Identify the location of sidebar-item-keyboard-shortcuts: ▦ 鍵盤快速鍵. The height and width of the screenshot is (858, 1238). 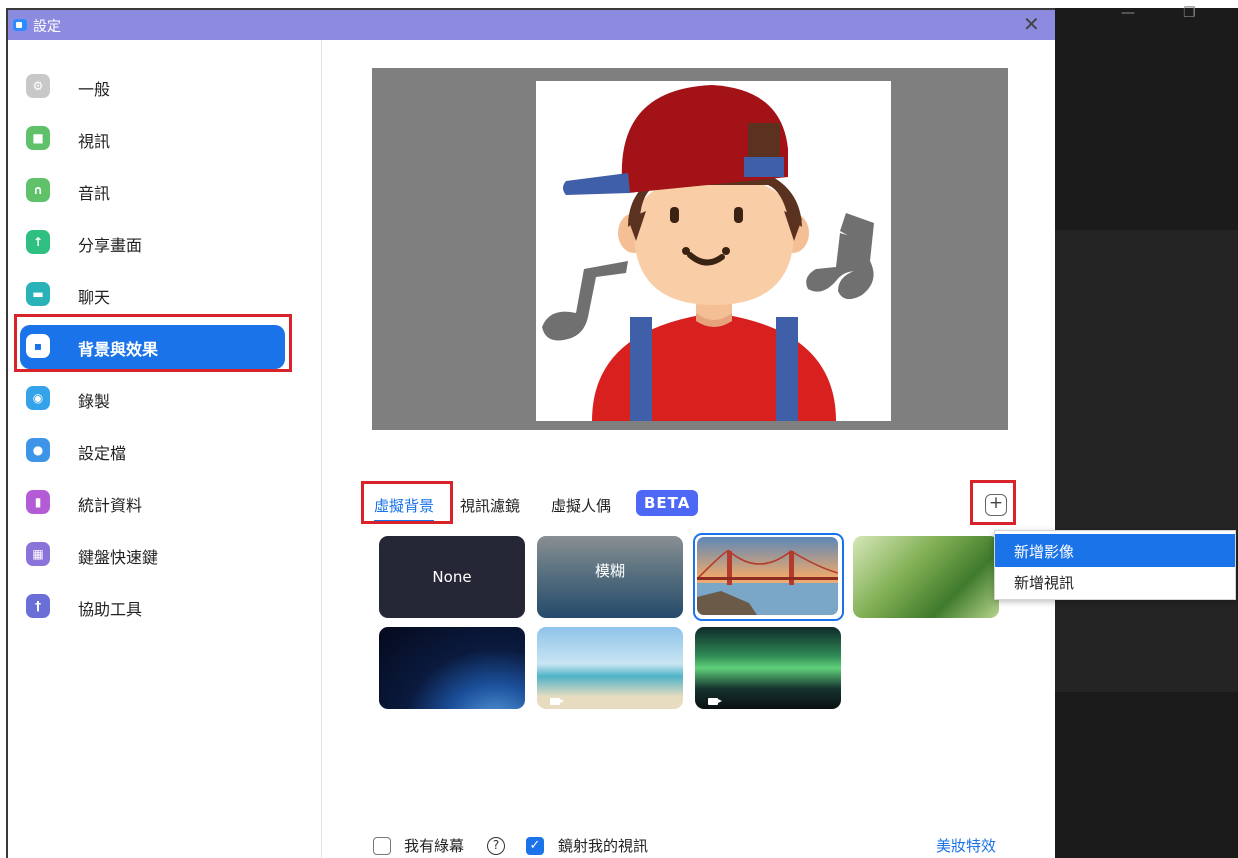
(152, 555).